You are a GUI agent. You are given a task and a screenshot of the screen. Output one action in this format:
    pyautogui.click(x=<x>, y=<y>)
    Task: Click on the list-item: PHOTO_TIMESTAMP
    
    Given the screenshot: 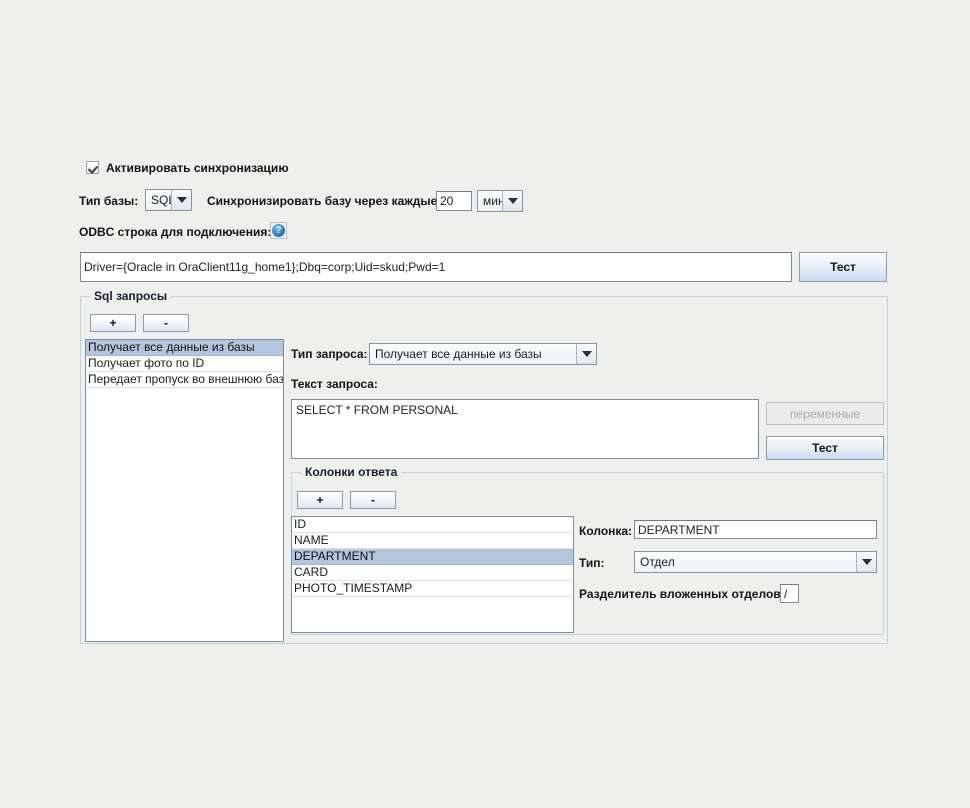 What is the action you would take?
    pyautogui.click(x=432, y=589)
    